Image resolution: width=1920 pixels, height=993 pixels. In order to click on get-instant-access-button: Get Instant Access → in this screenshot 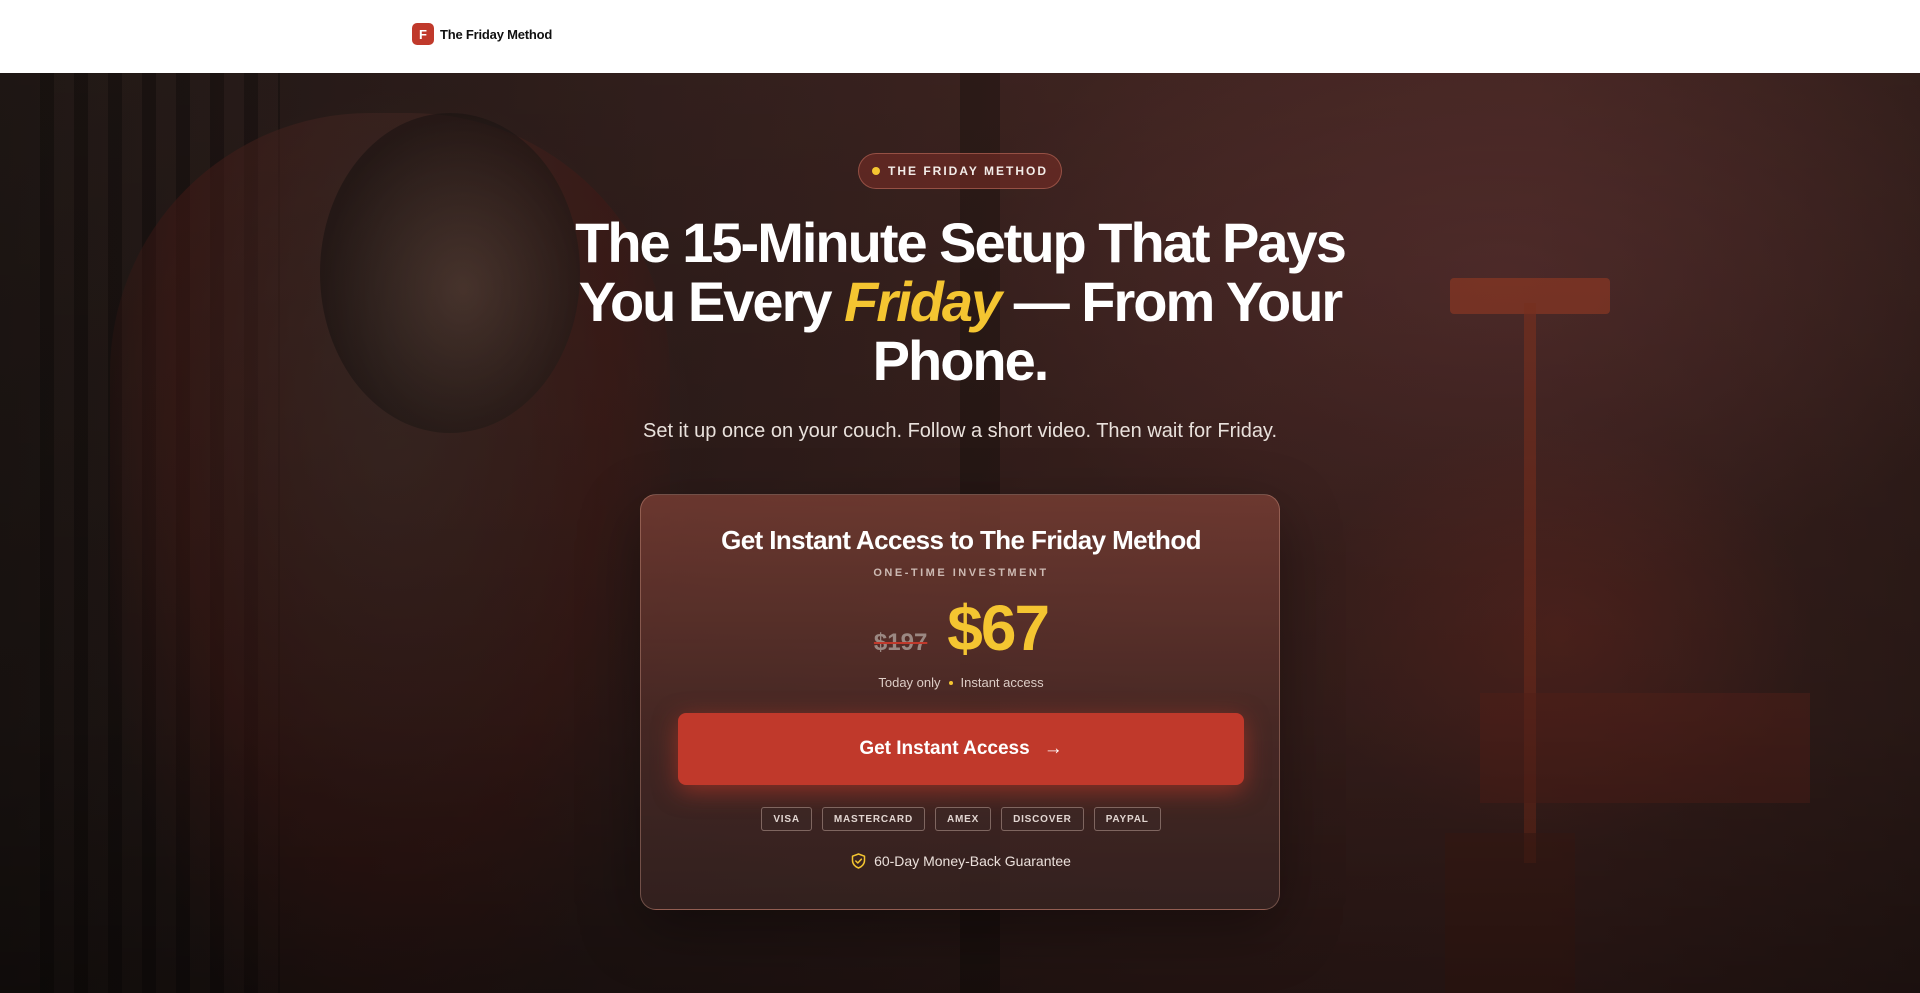, I will do `click(961, 749)`.